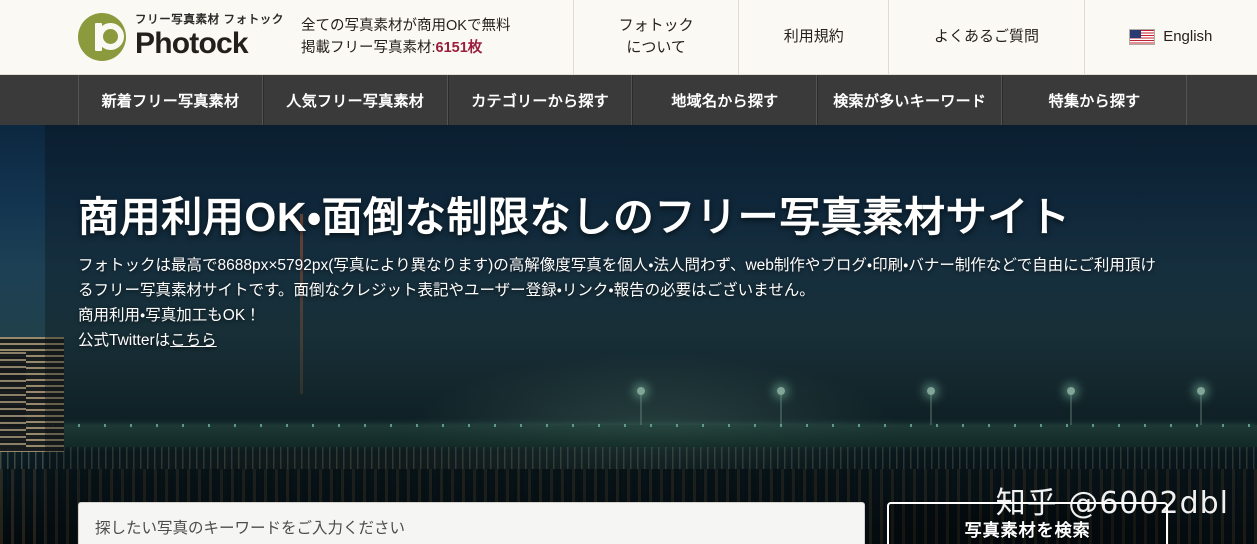  I want to click on photo-count: 6151枚, so click(459, 48).